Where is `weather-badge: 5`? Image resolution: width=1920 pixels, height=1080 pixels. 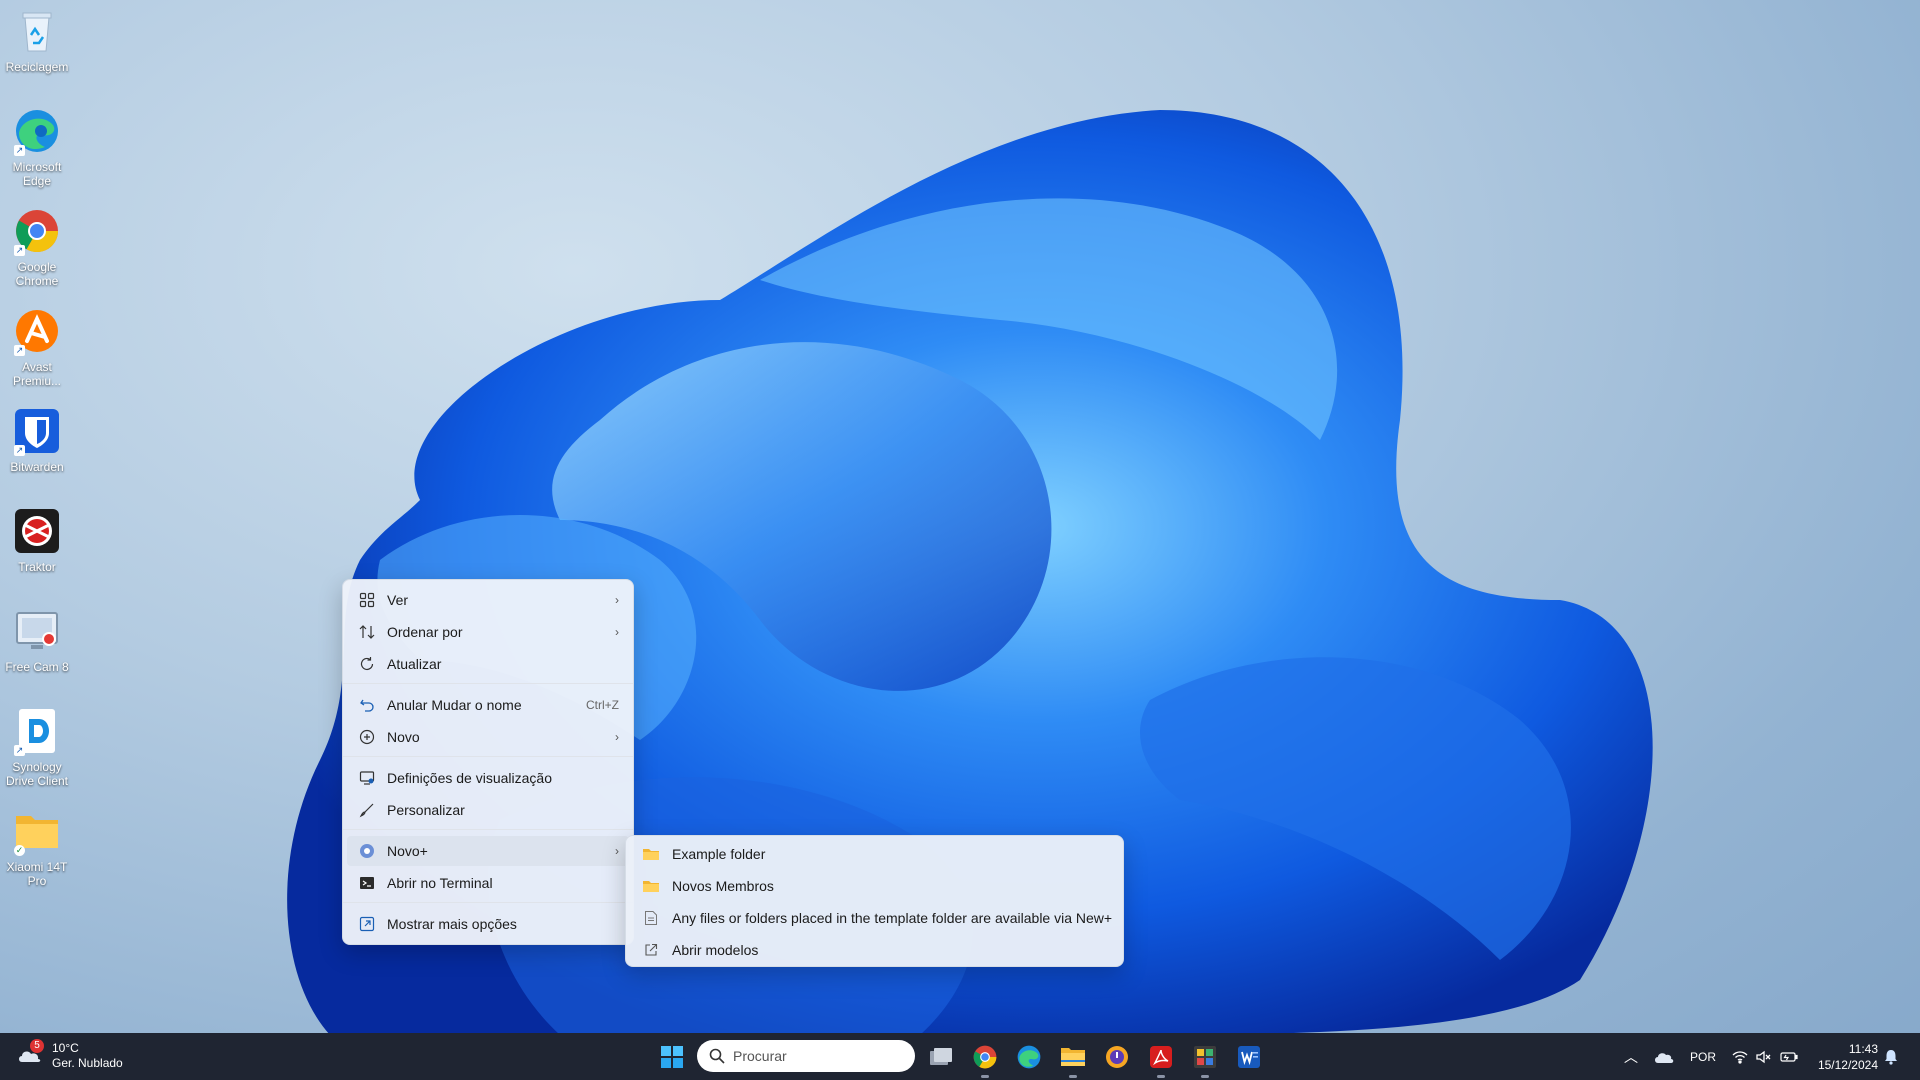 weather-badge: 5 is located at coordinates (37, 1046).